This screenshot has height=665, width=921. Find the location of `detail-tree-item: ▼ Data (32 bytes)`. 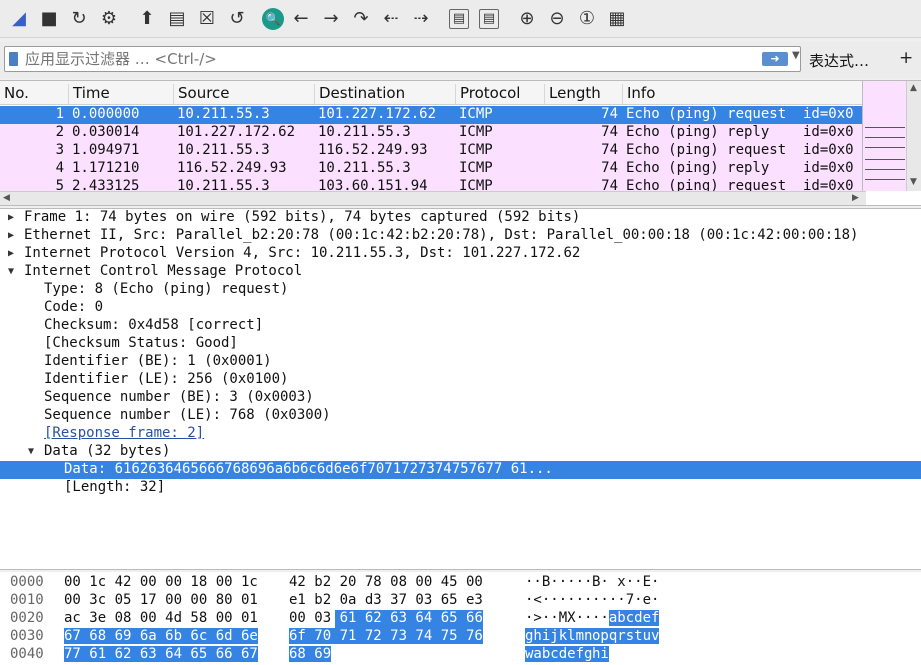

detail-tree-item: ▼ Data (32 bytes) is located at coordinates (460, 452).